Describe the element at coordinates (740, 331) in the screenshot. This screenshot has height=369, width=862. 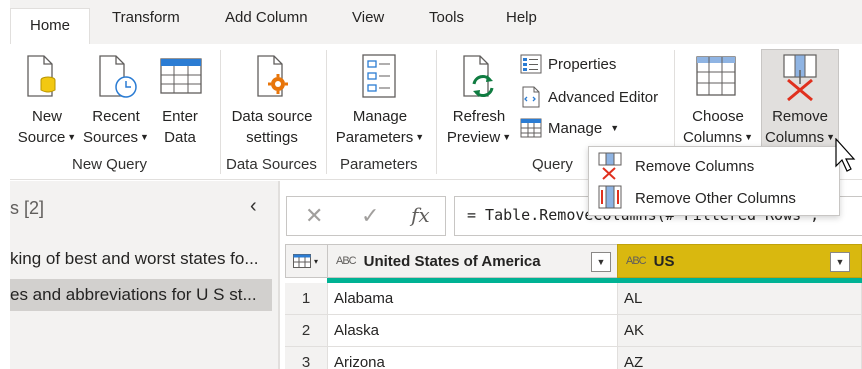
I see `table-cell: AK` at that location.